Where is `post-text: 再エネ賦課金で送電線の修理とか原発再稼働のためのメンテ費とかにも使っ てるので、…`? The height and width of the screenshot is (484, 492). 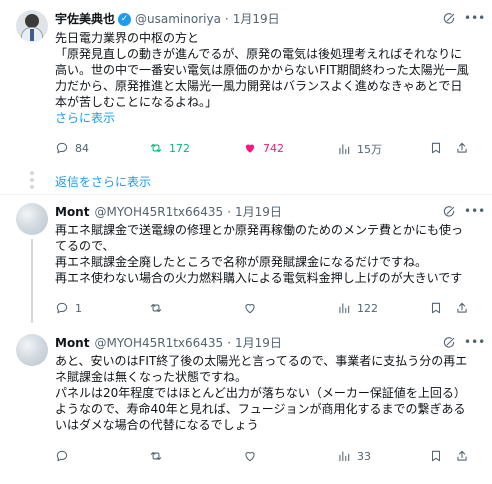 post-text: 再エネ賦課金で送電線の修理とか原発再稼働のためのメンテ費とかにも使っ てるので、… is located at coordinates (265, 254).